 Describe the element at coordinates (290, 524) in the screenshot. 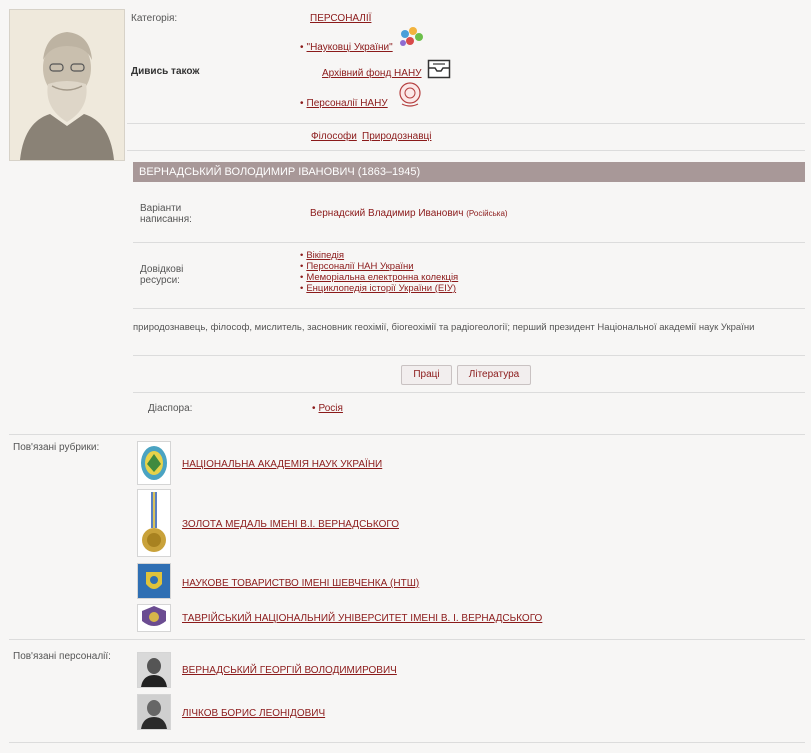

I see `related-rubric-link: ЗОЛОТА МЕДАЛЬ ІМЕНІ В.І. ВЕРНАДСЬКОГО` at that location.